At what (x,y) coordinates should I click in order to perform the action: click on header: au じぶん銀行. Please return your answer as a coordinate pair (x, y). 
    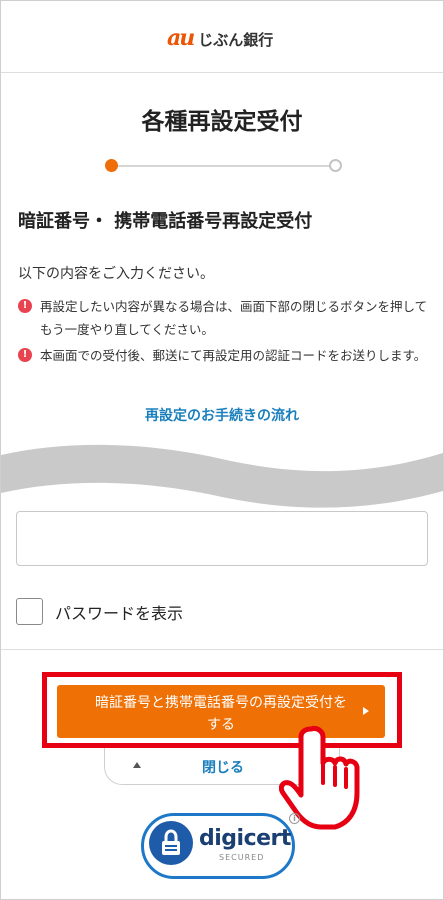
    Looking at the image, I should click on (222, 37).